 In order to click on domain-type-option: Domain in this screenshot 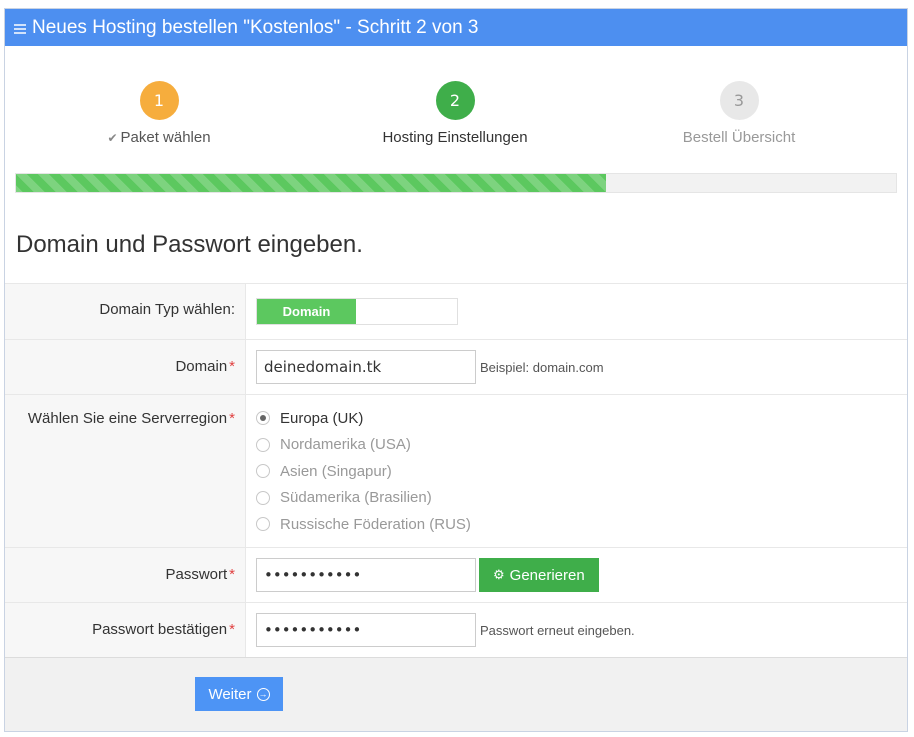, I will do `click(306, 311)`.